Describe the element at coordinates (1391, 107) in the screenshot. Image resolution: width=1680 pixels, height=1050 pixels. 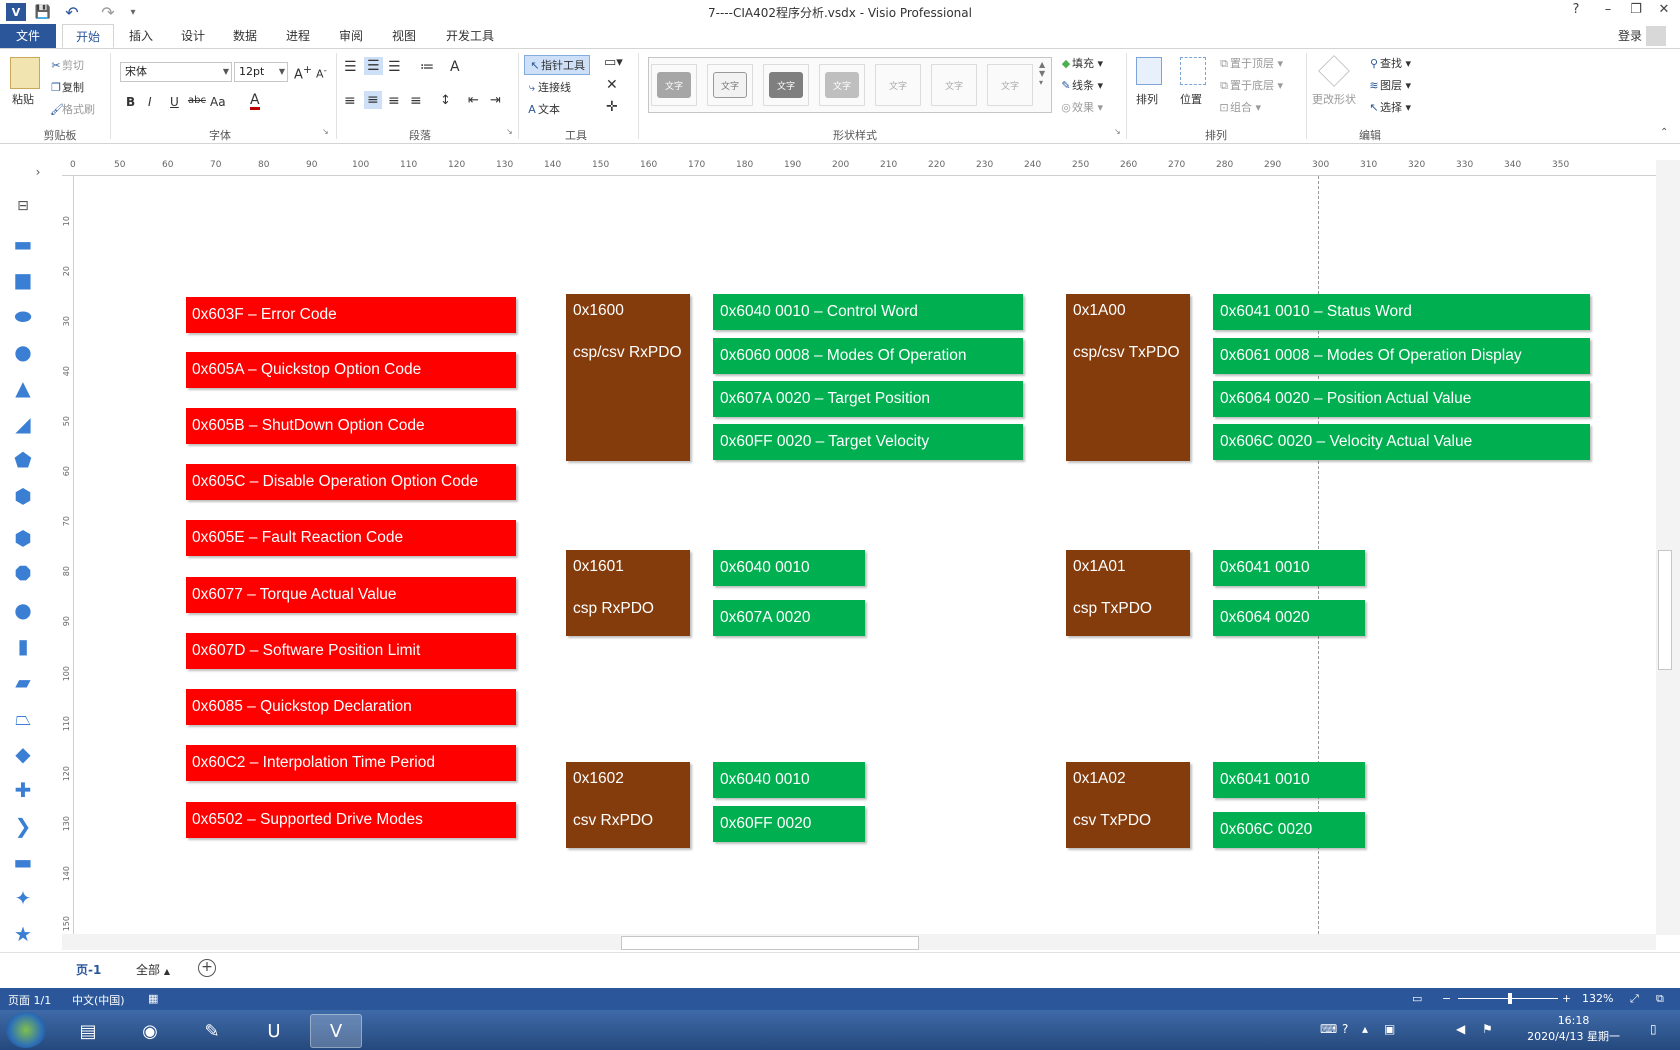
I see `select-button: 选择` at that location.